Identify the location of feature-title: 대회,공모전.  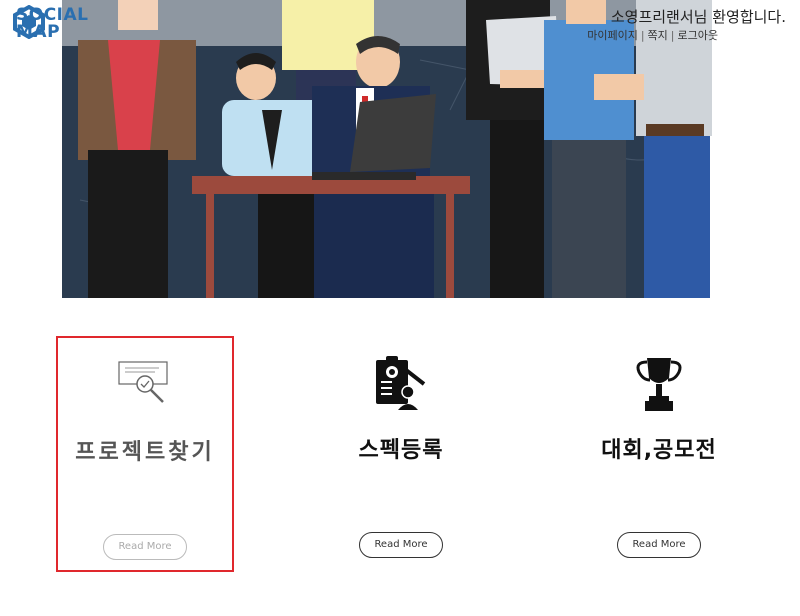
(659, 450).